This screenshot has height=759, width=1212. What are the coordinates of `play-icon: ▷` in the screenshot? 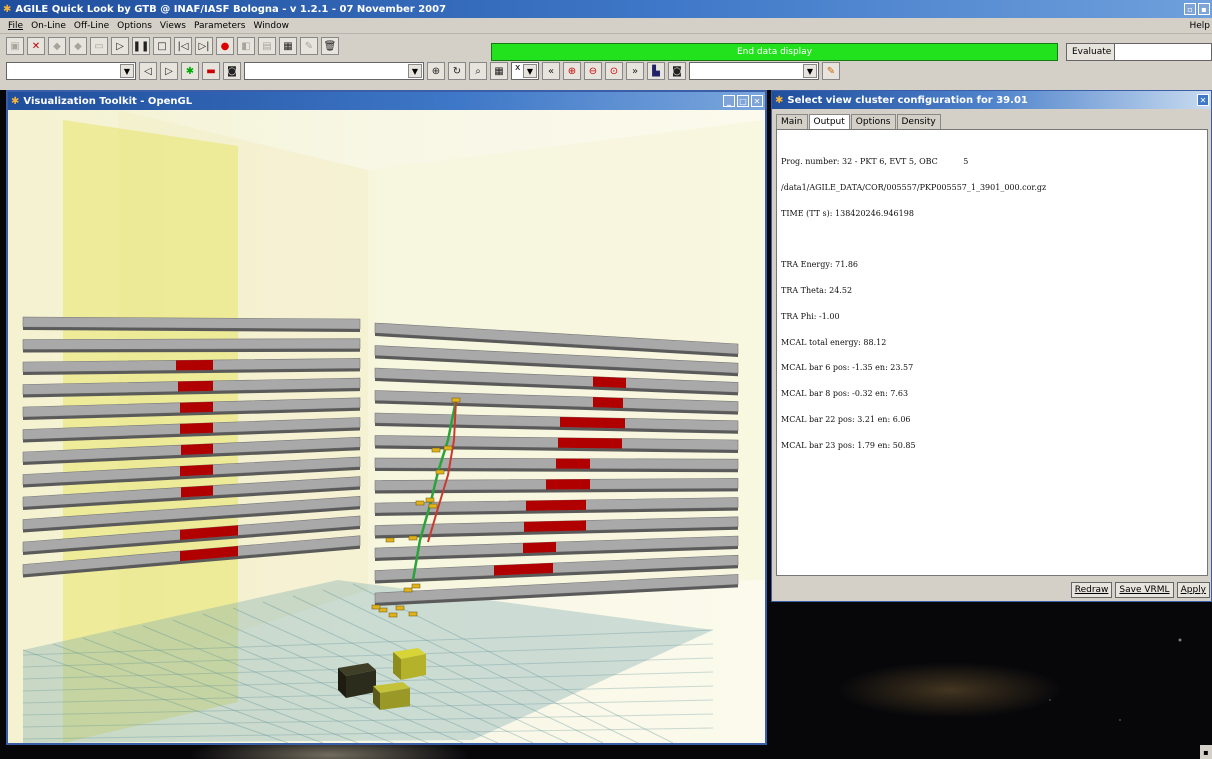 It's located at (120, 46).